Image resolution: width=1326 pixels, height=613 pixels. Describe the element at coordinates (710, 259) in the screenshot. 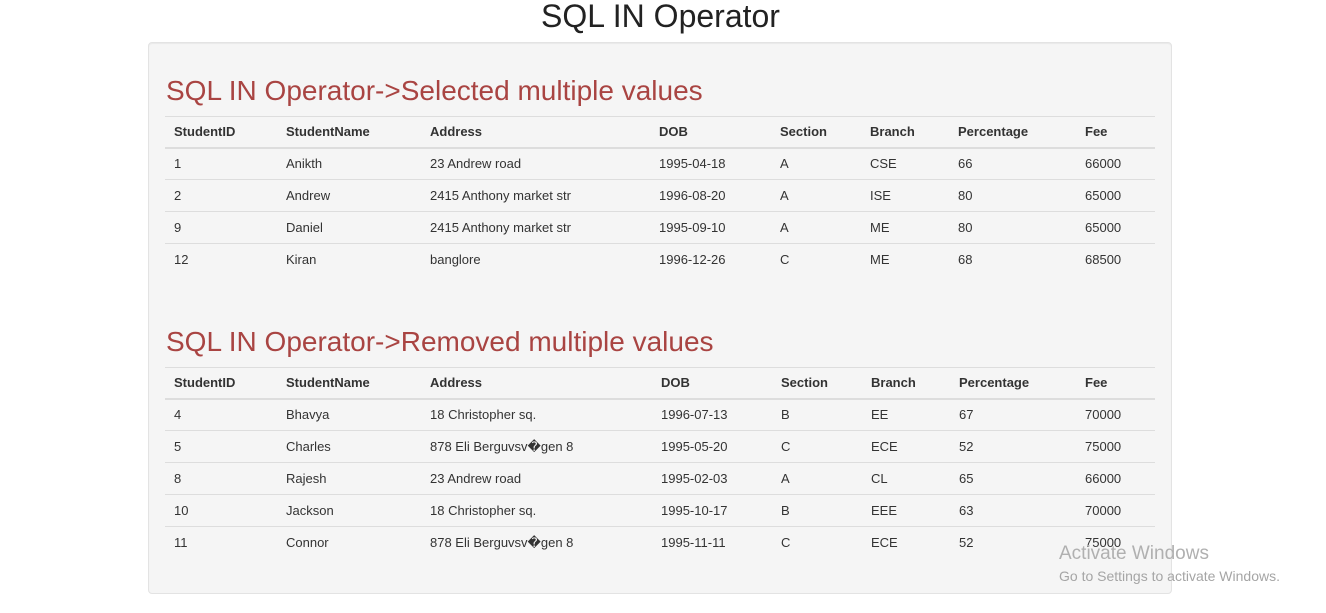

I see `cell-dob: 1996-12-26` at that location.